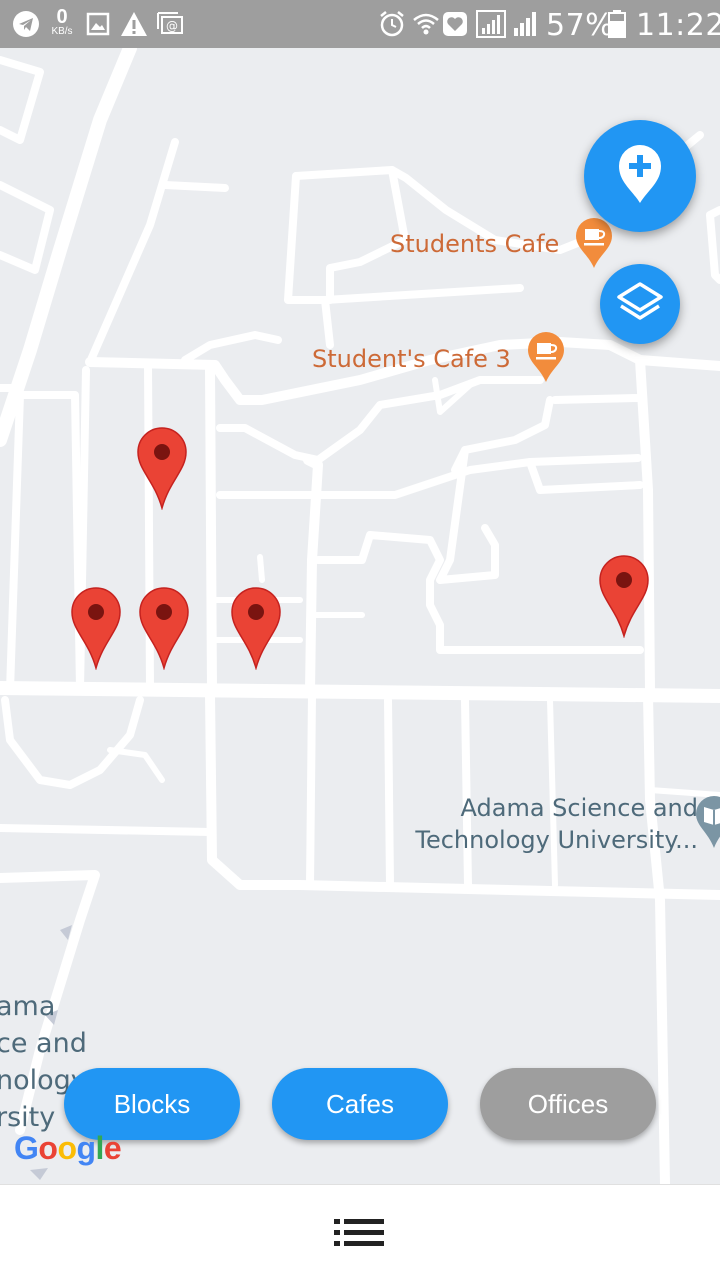 This screenshot has height=1281, width=720. What do you see at coordinates (568, 1104) in the screenshot?
I see `filter-offices-button: Offices` at bounding box center [568, 1104].